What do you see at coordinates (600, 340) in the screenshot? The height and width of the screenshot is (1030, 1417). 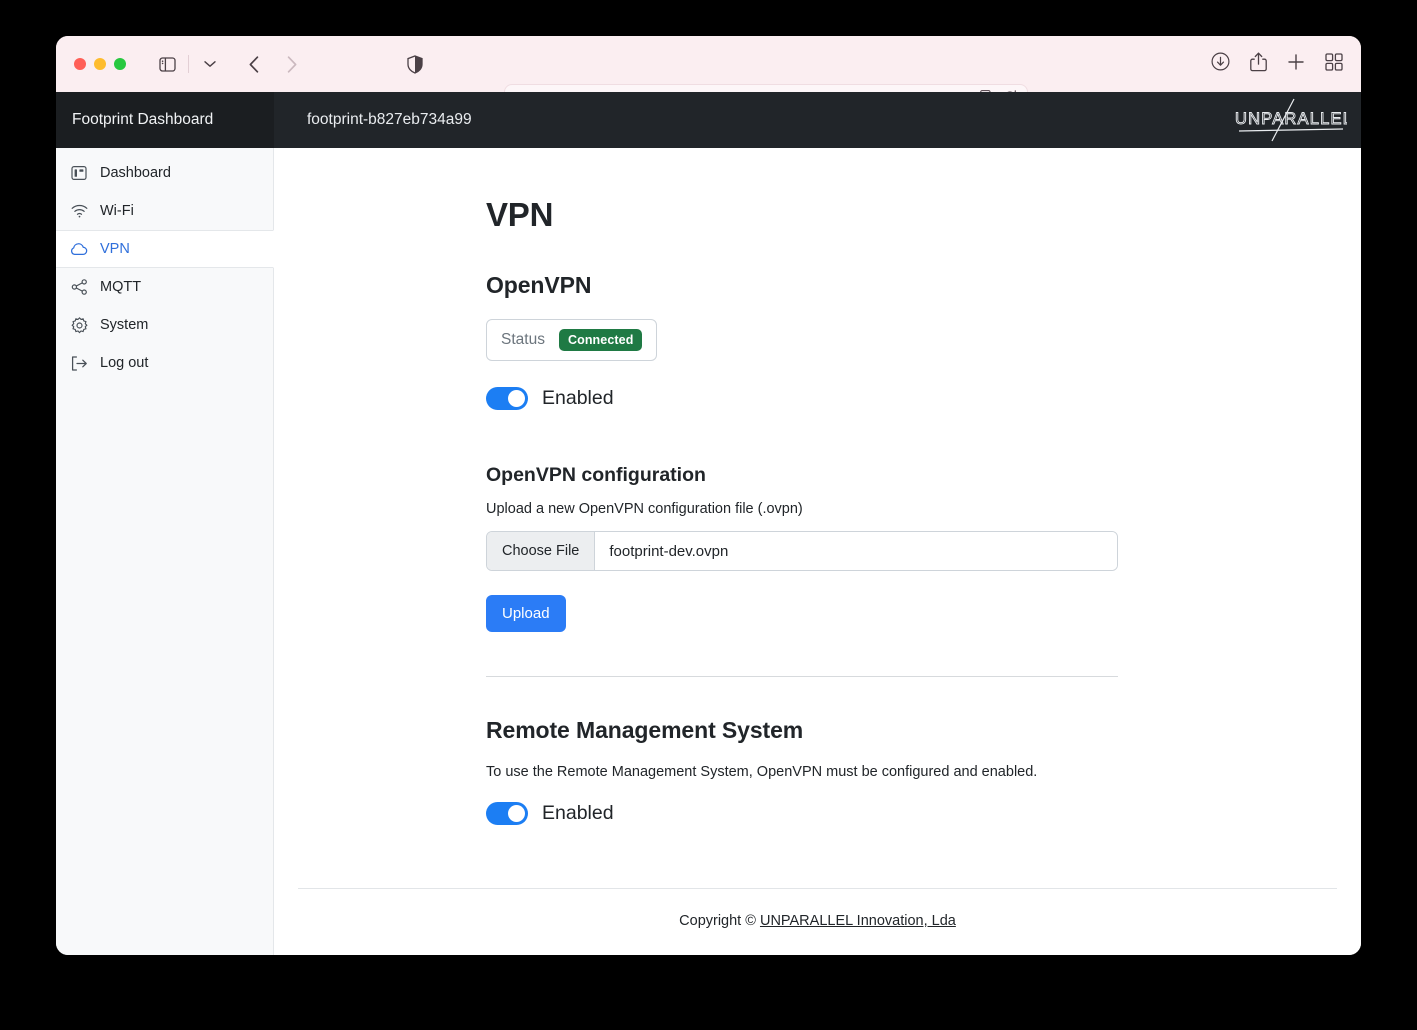 I see `status-badge: Connected` at bounding box center [600, 340].